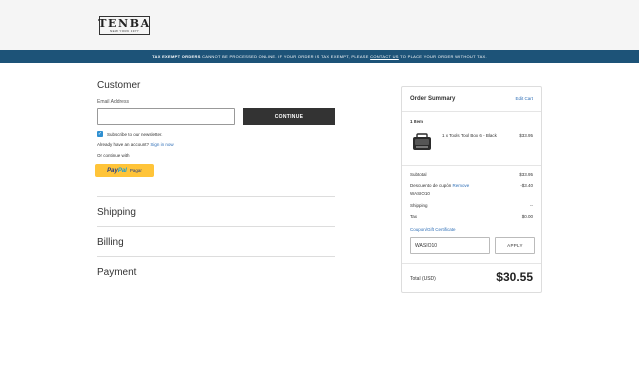  Describe the element at coordinates (471, 193) in the screenshot. I see `discount-code-row: WASIO10` at that location.